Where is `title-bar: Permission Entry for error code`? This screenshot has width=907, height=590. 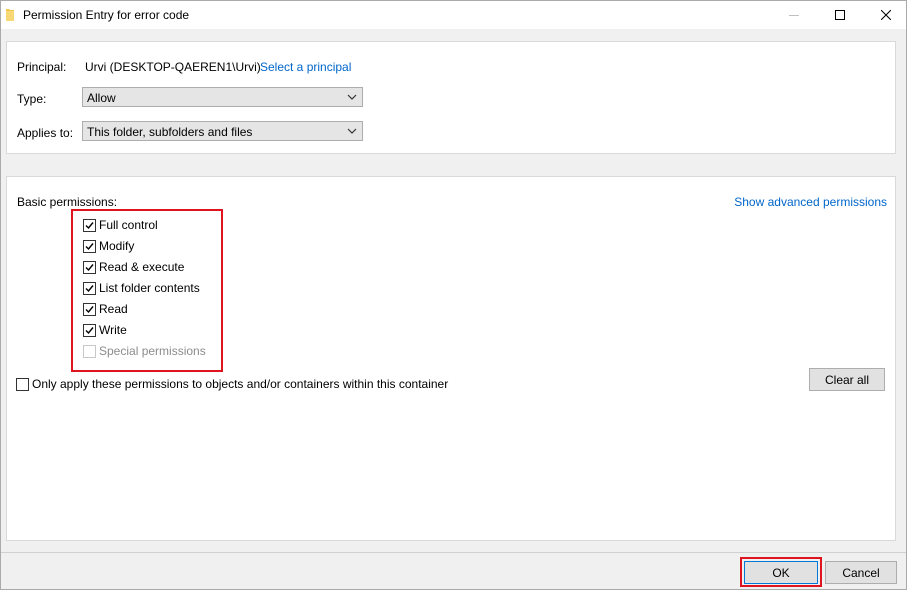
title-bar: Permission Entry for error code is located at coordinates (453, 15).